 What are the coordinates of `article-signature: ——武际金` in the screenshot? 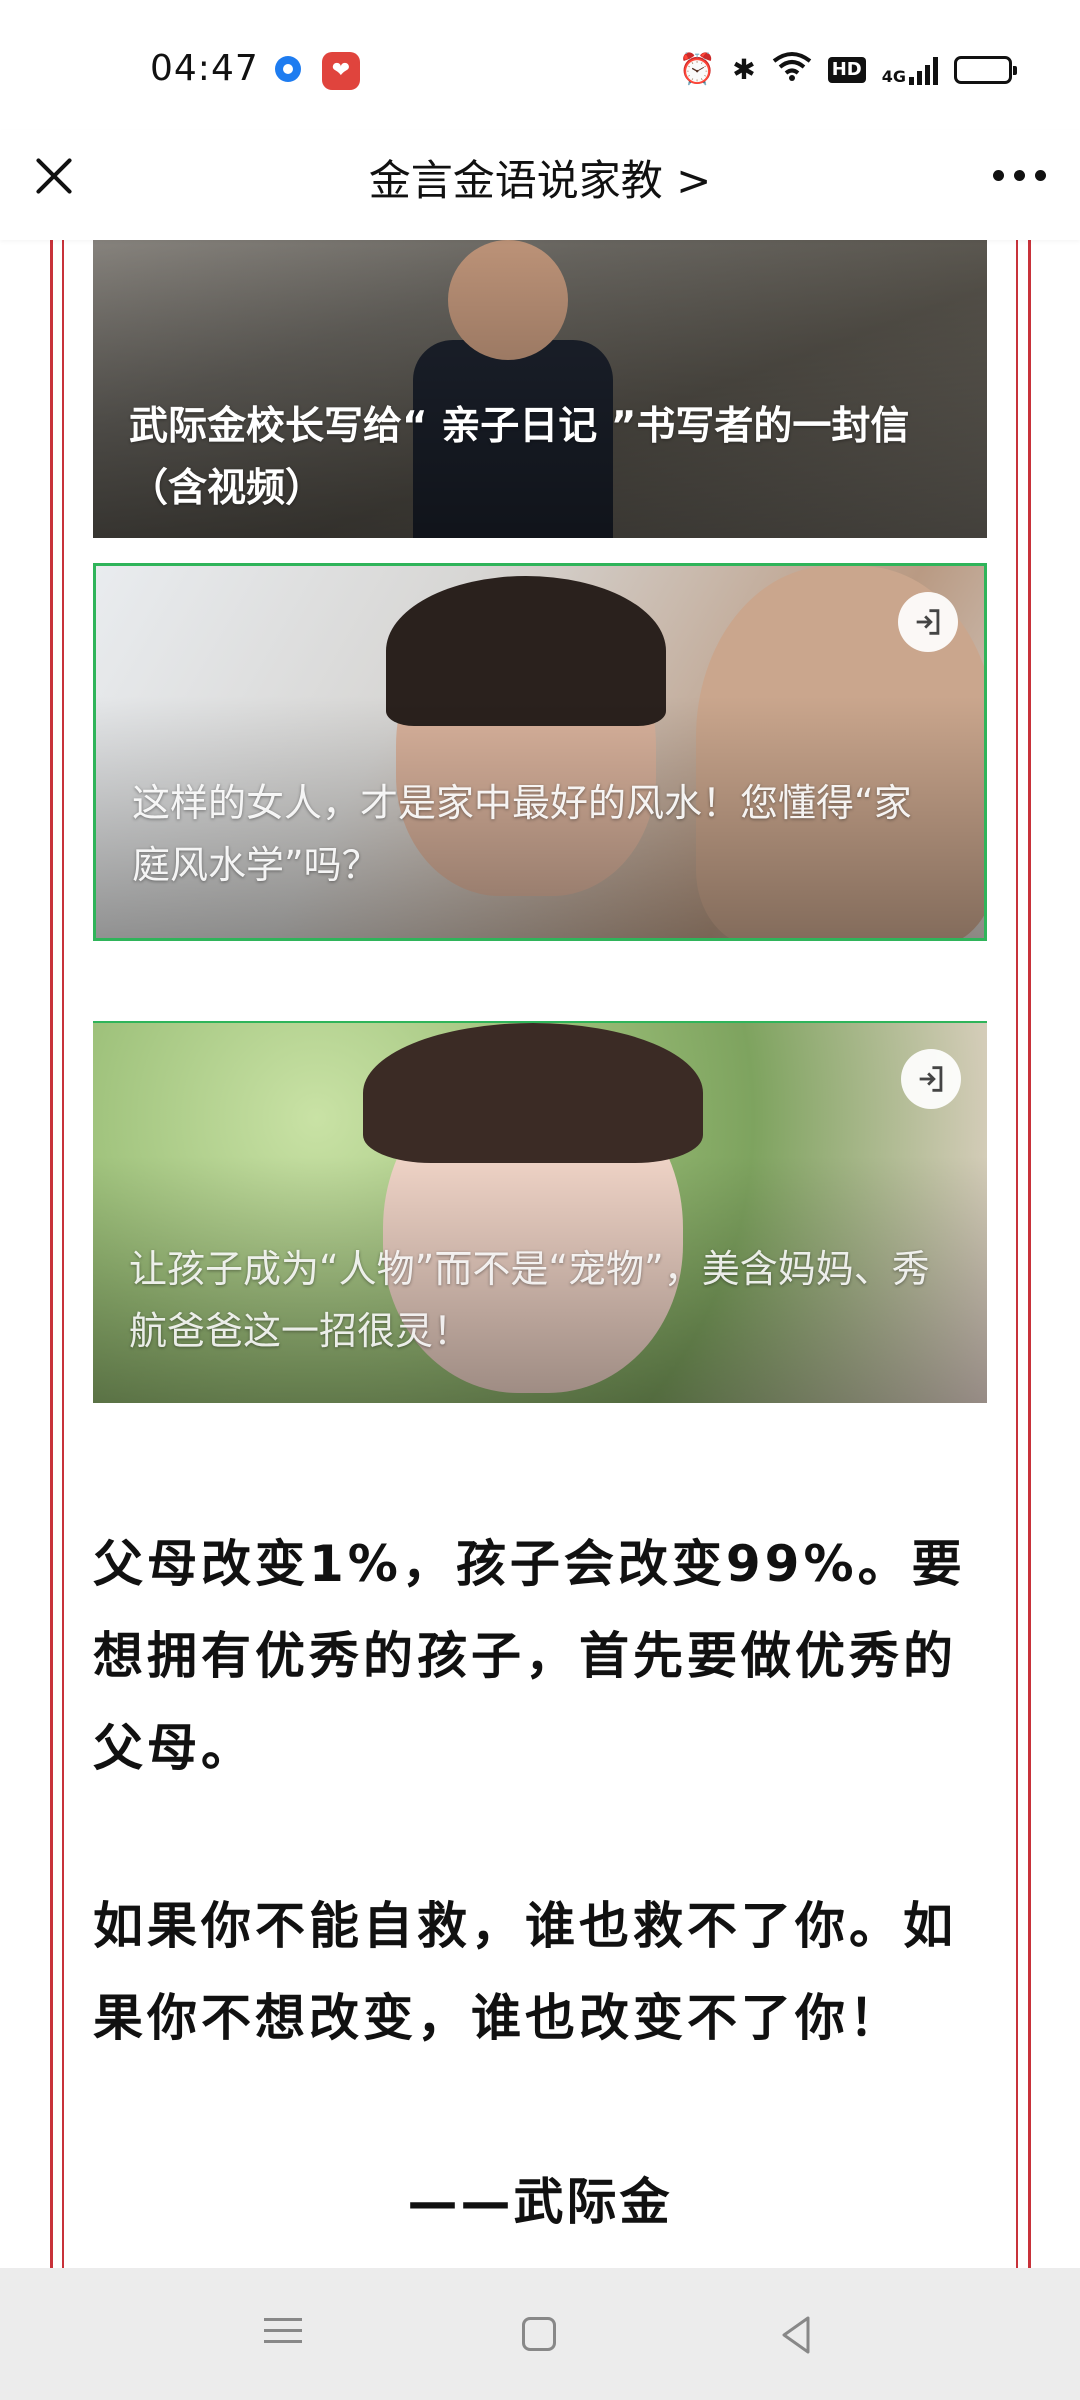 It's located at (540, 2202).